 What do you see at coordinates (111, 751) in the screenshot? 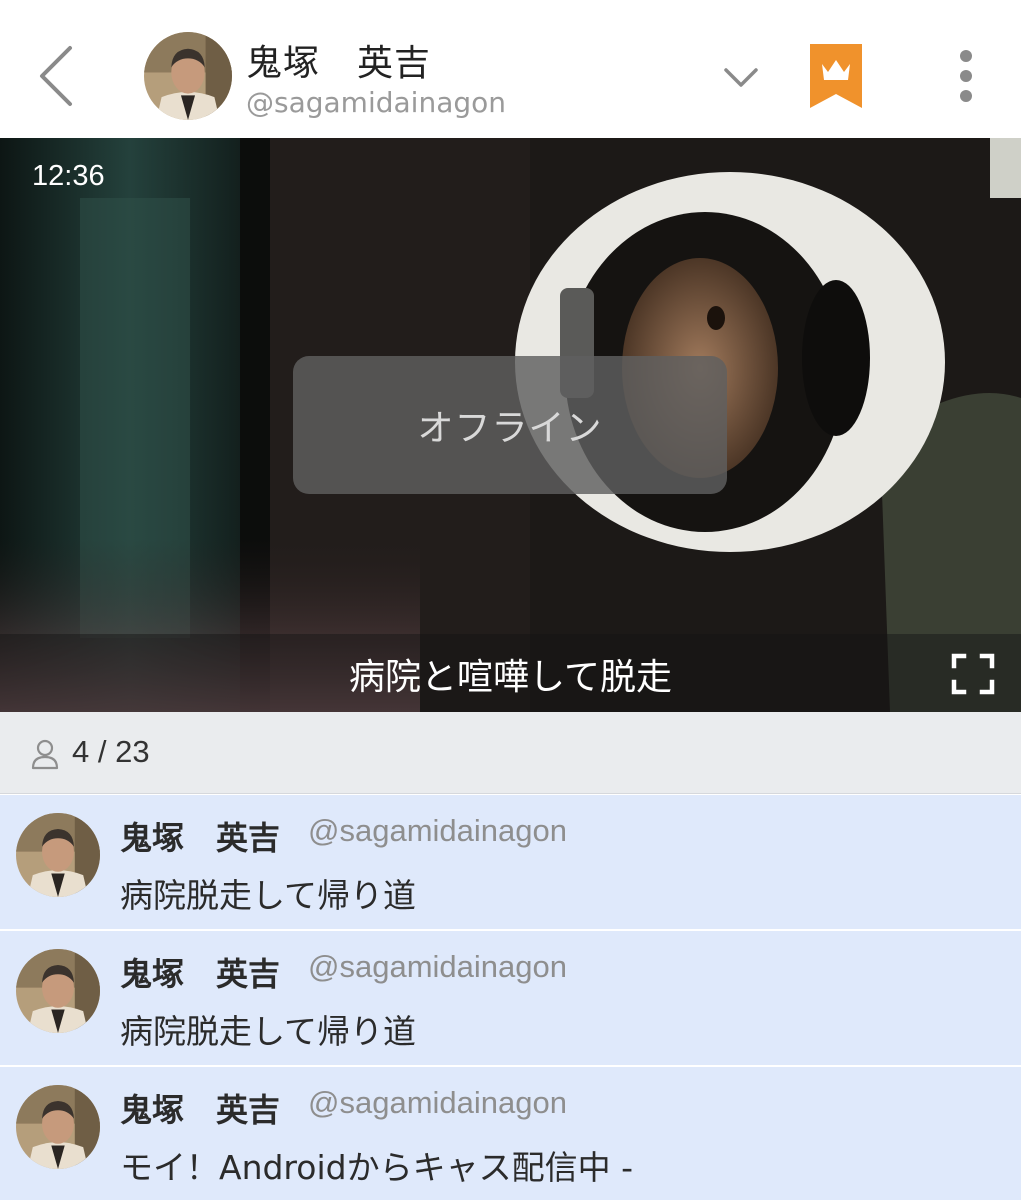
I see `viewer-count: 4 / 23` at bounding box center [111, 751].